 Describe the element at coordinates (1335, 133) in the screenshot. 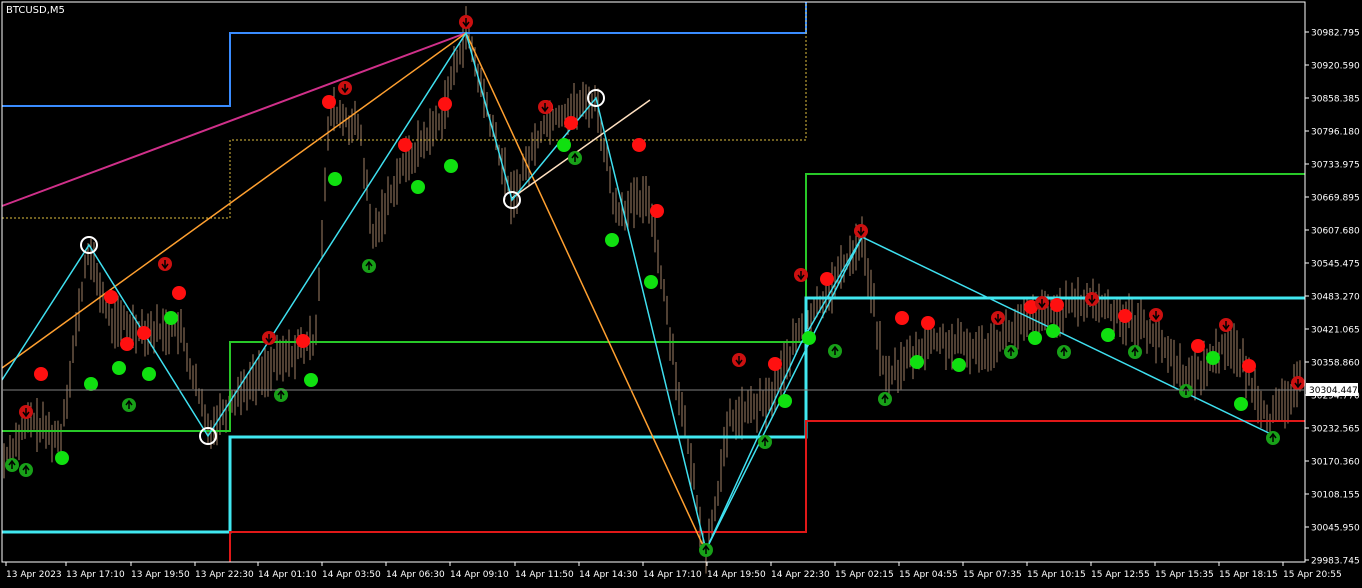

I see `price-tick-label: 30796.180` at that location.